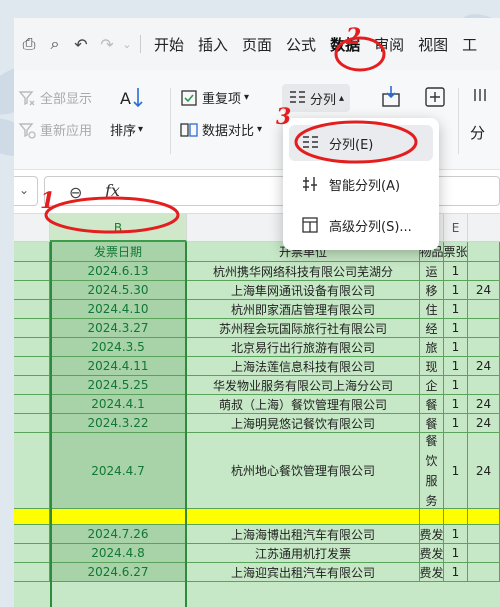 The height and width of the screenshot is (607, 500). What do you see at coordinates (303, 404) in the screenshot?
I see `table-cell: 萌叔（上海）餐饮管理有限公司` at bounding box center [303, 404].